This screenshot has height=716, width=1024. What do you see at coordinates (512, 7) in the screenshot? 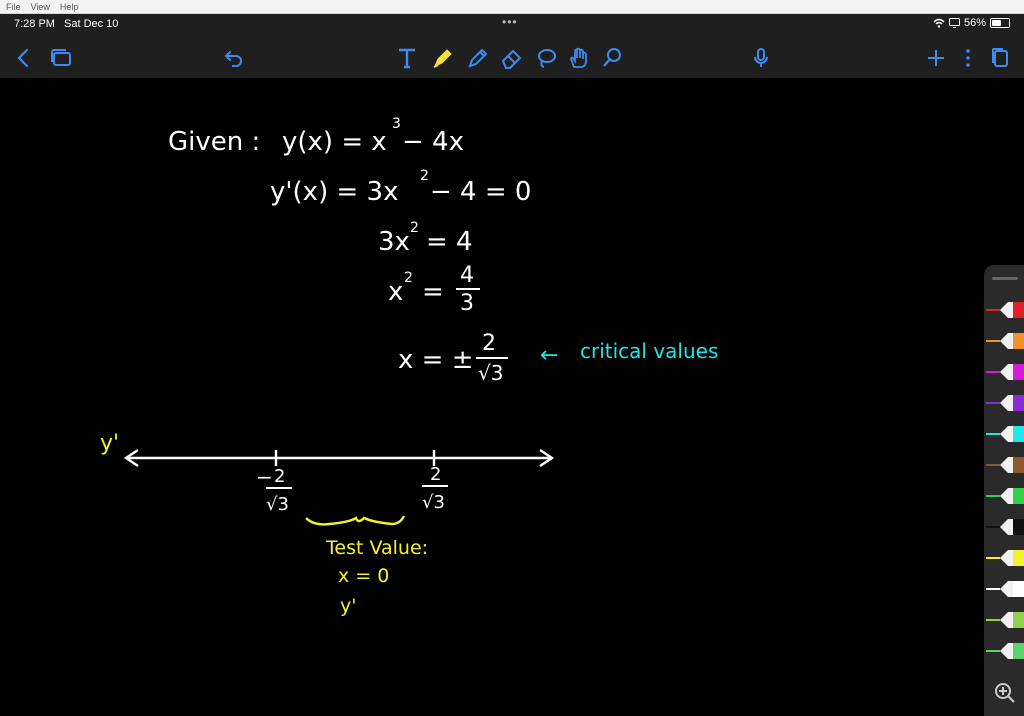
I see `menu-bar: File View Help` at bounding box center [512, 7].